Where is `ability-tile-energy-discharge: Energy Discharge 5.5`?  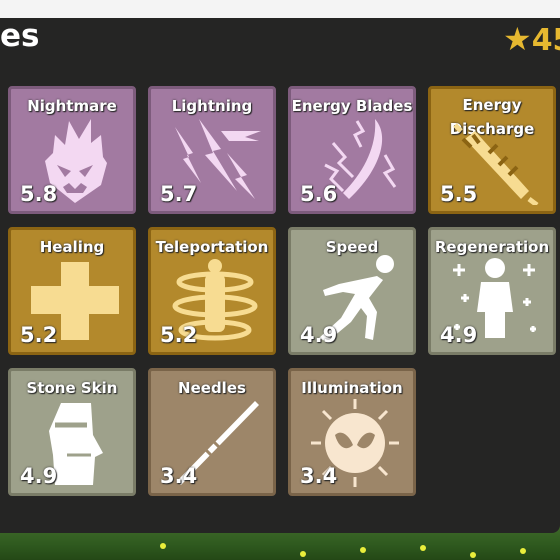 ability-tile-energy-discharge: Energy Discharge 5.5 is located at coordinates (492, 150).